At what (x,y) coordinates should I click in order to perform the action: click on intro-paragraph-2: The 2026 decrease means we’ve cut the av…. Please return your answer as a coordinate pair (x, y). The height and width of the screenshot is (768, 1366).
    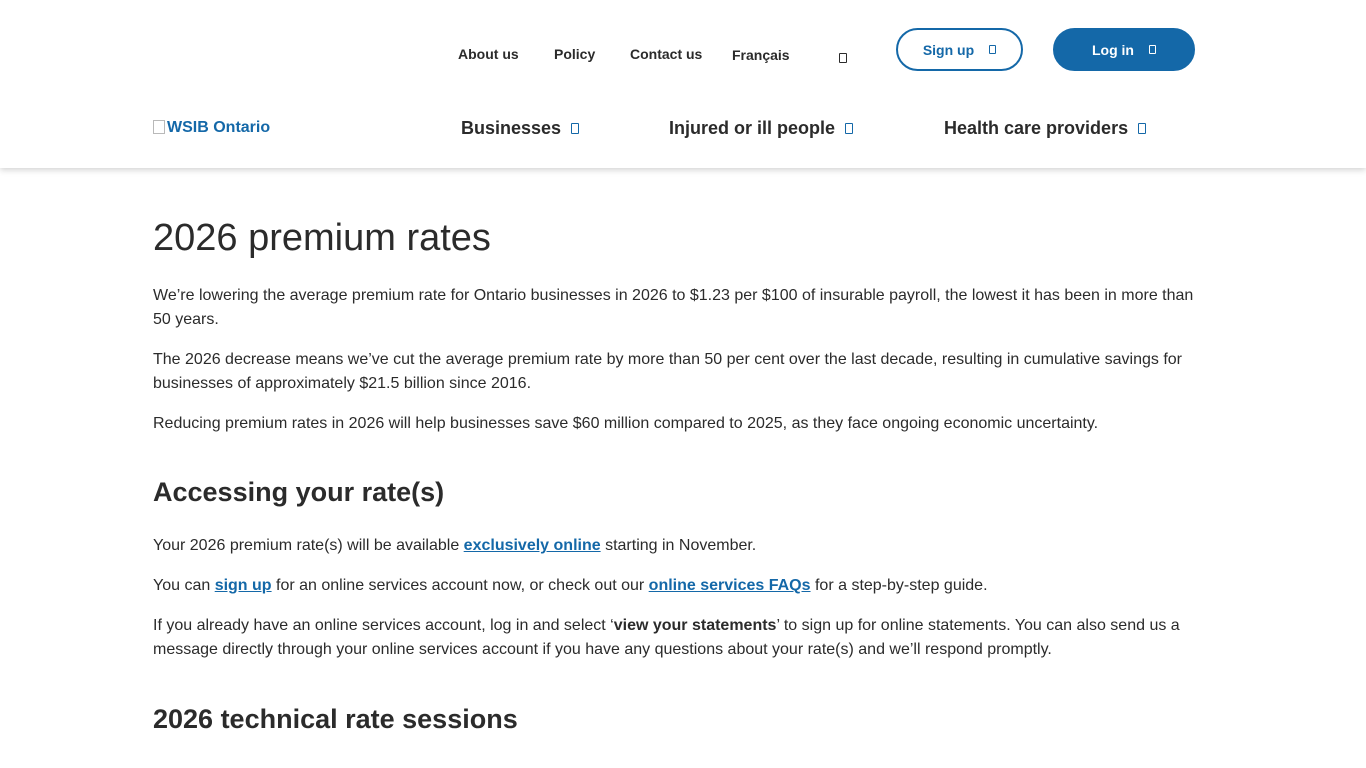
    Looking at the image, I should click on (667, 371).